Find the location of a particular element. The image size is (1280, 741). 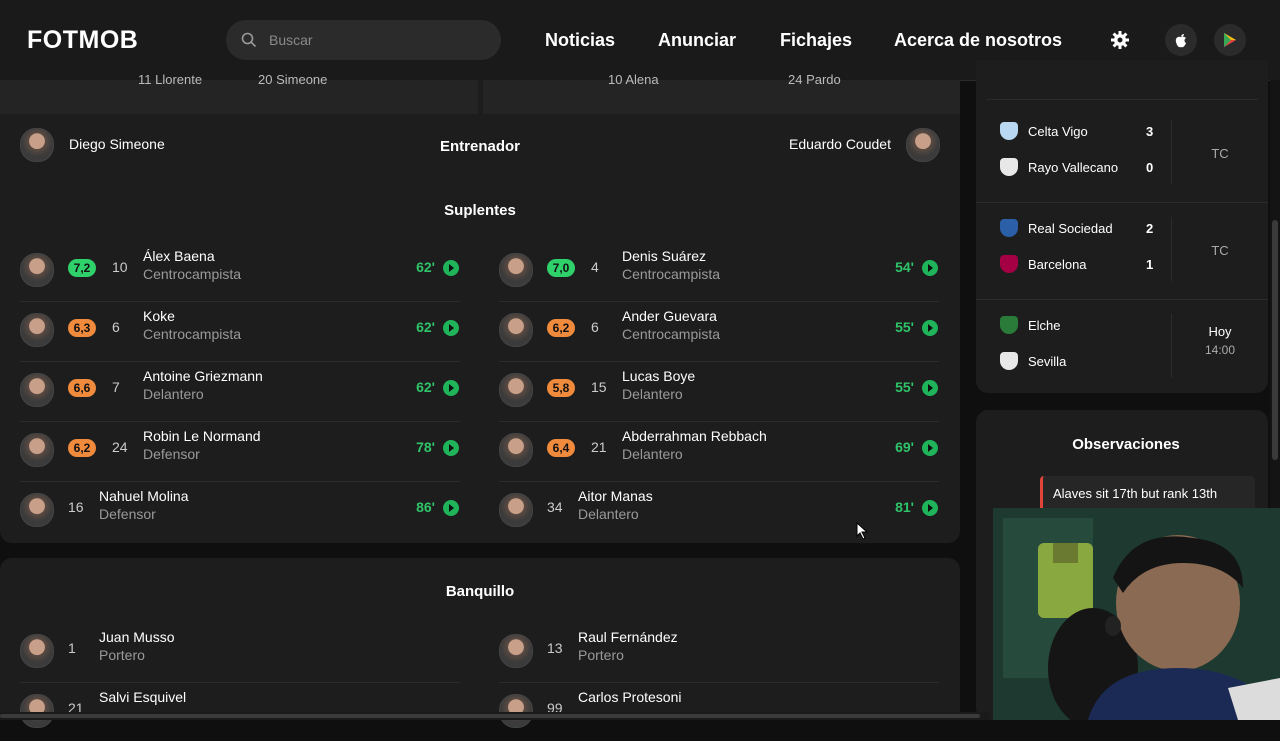

rating-badge: 7,2 is located at coordinates (82, 268).